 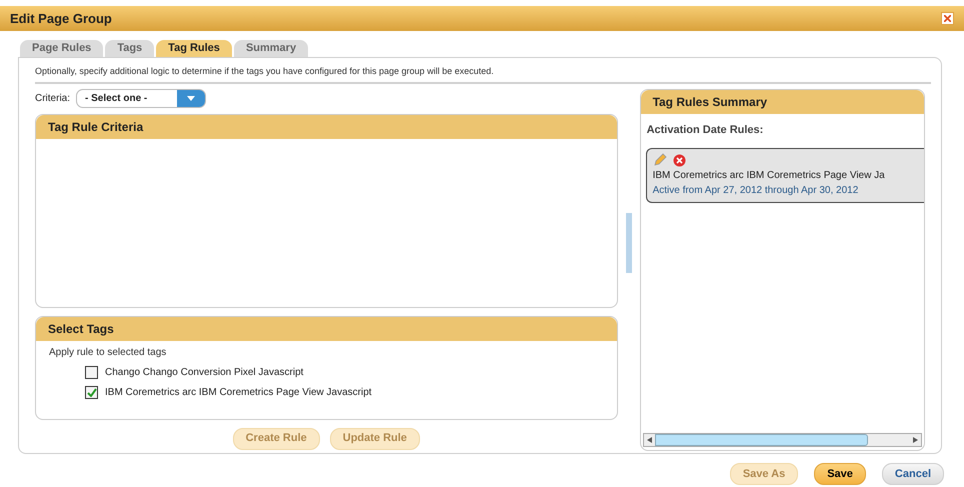 I want to click on criteria-dropdown: - Select one -, so click(x=141, y=98).